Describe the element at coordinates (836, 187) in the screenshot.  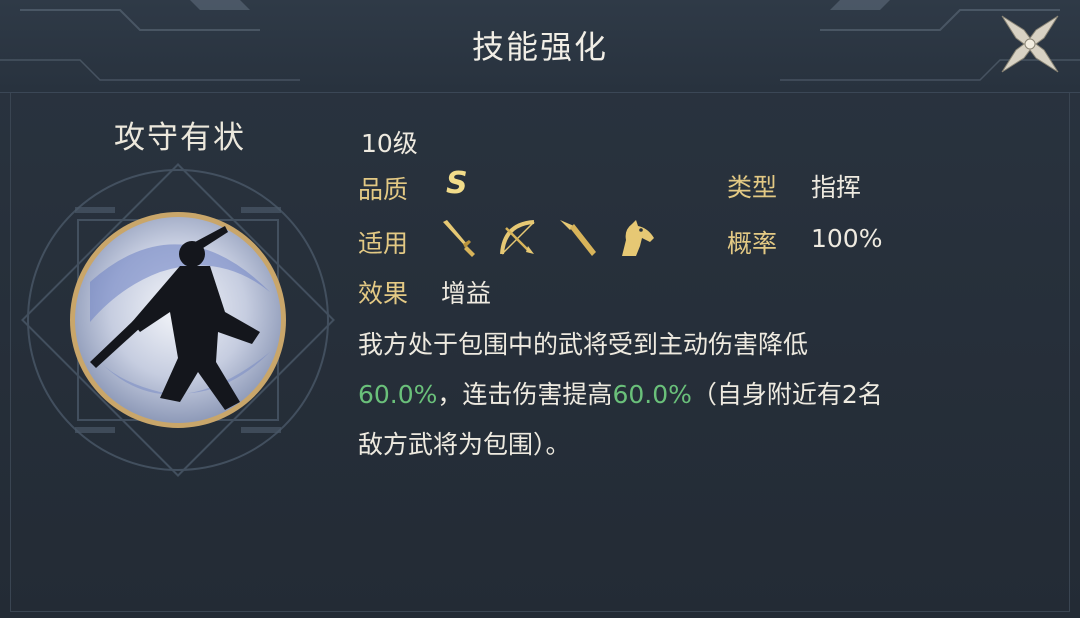
I see `type-value: 指挥` at that location.